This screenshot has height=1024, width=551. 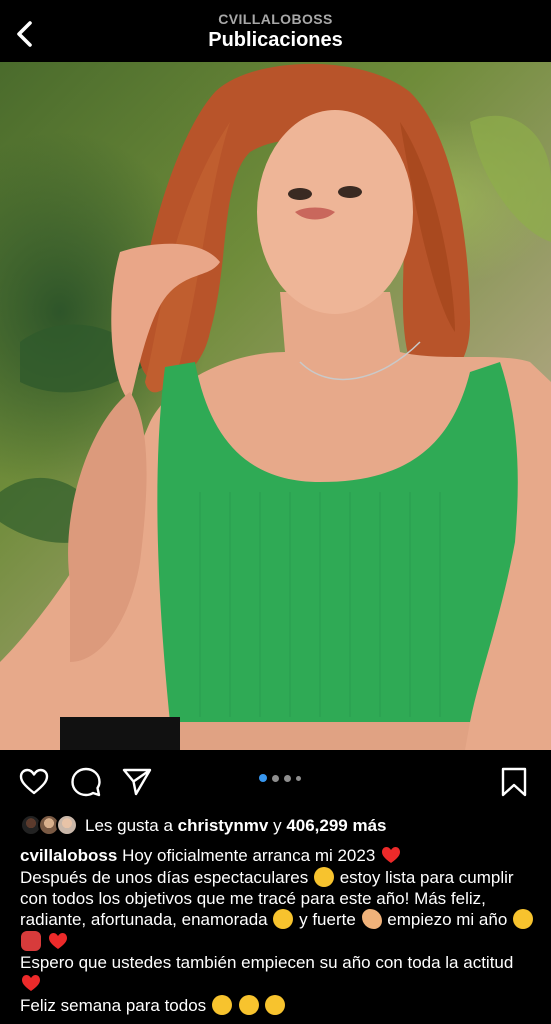 I want to click on likes-count: 406,299 más, so click(x=336, y=825).